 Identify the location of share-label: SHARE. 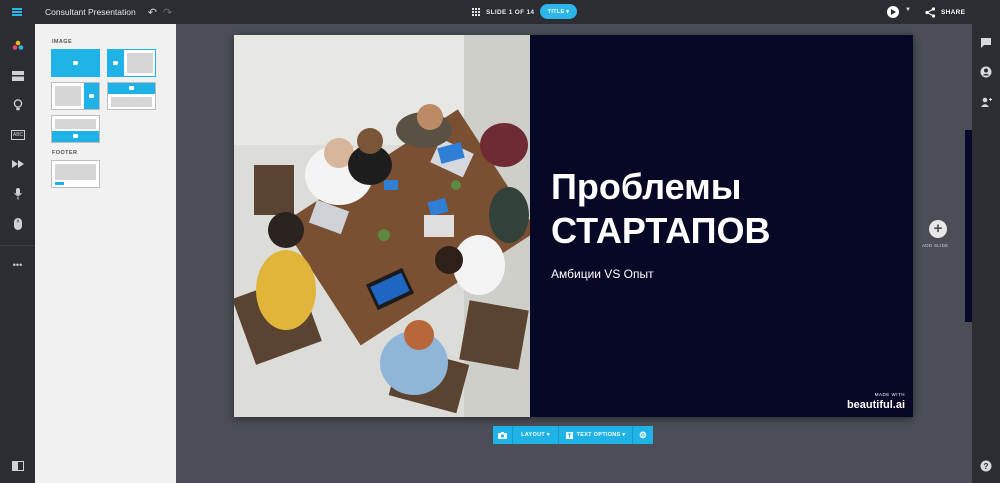
(953, 12).